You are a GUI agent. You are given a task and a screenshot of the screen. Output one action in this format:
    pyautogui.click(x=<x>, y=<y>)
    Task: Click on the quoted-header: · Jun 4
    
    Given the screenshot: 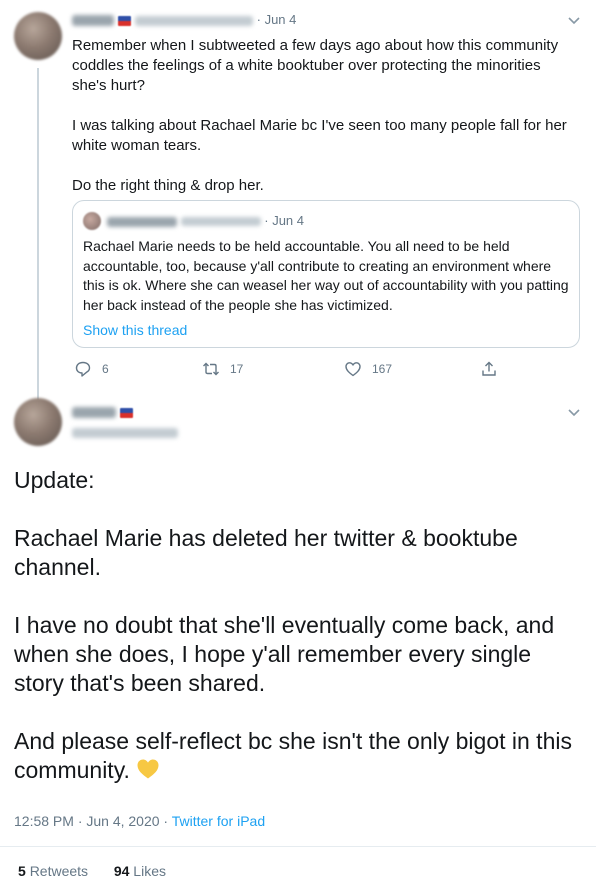 What is the action you would take?
    pyautogui.click(x=205, y=221)
    